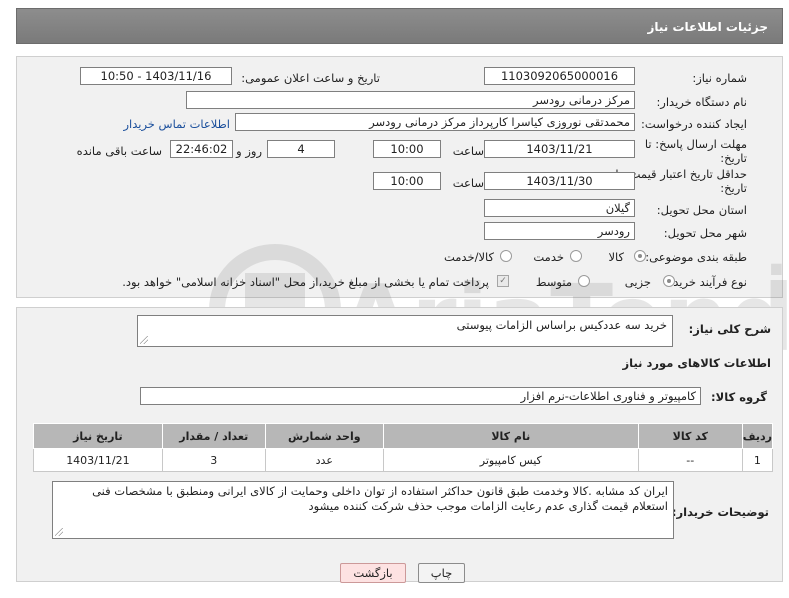  What do you see at coordinates (249, 151) in the screenshot?
I see `days-label: روز و` at bounding box center [249, 151].